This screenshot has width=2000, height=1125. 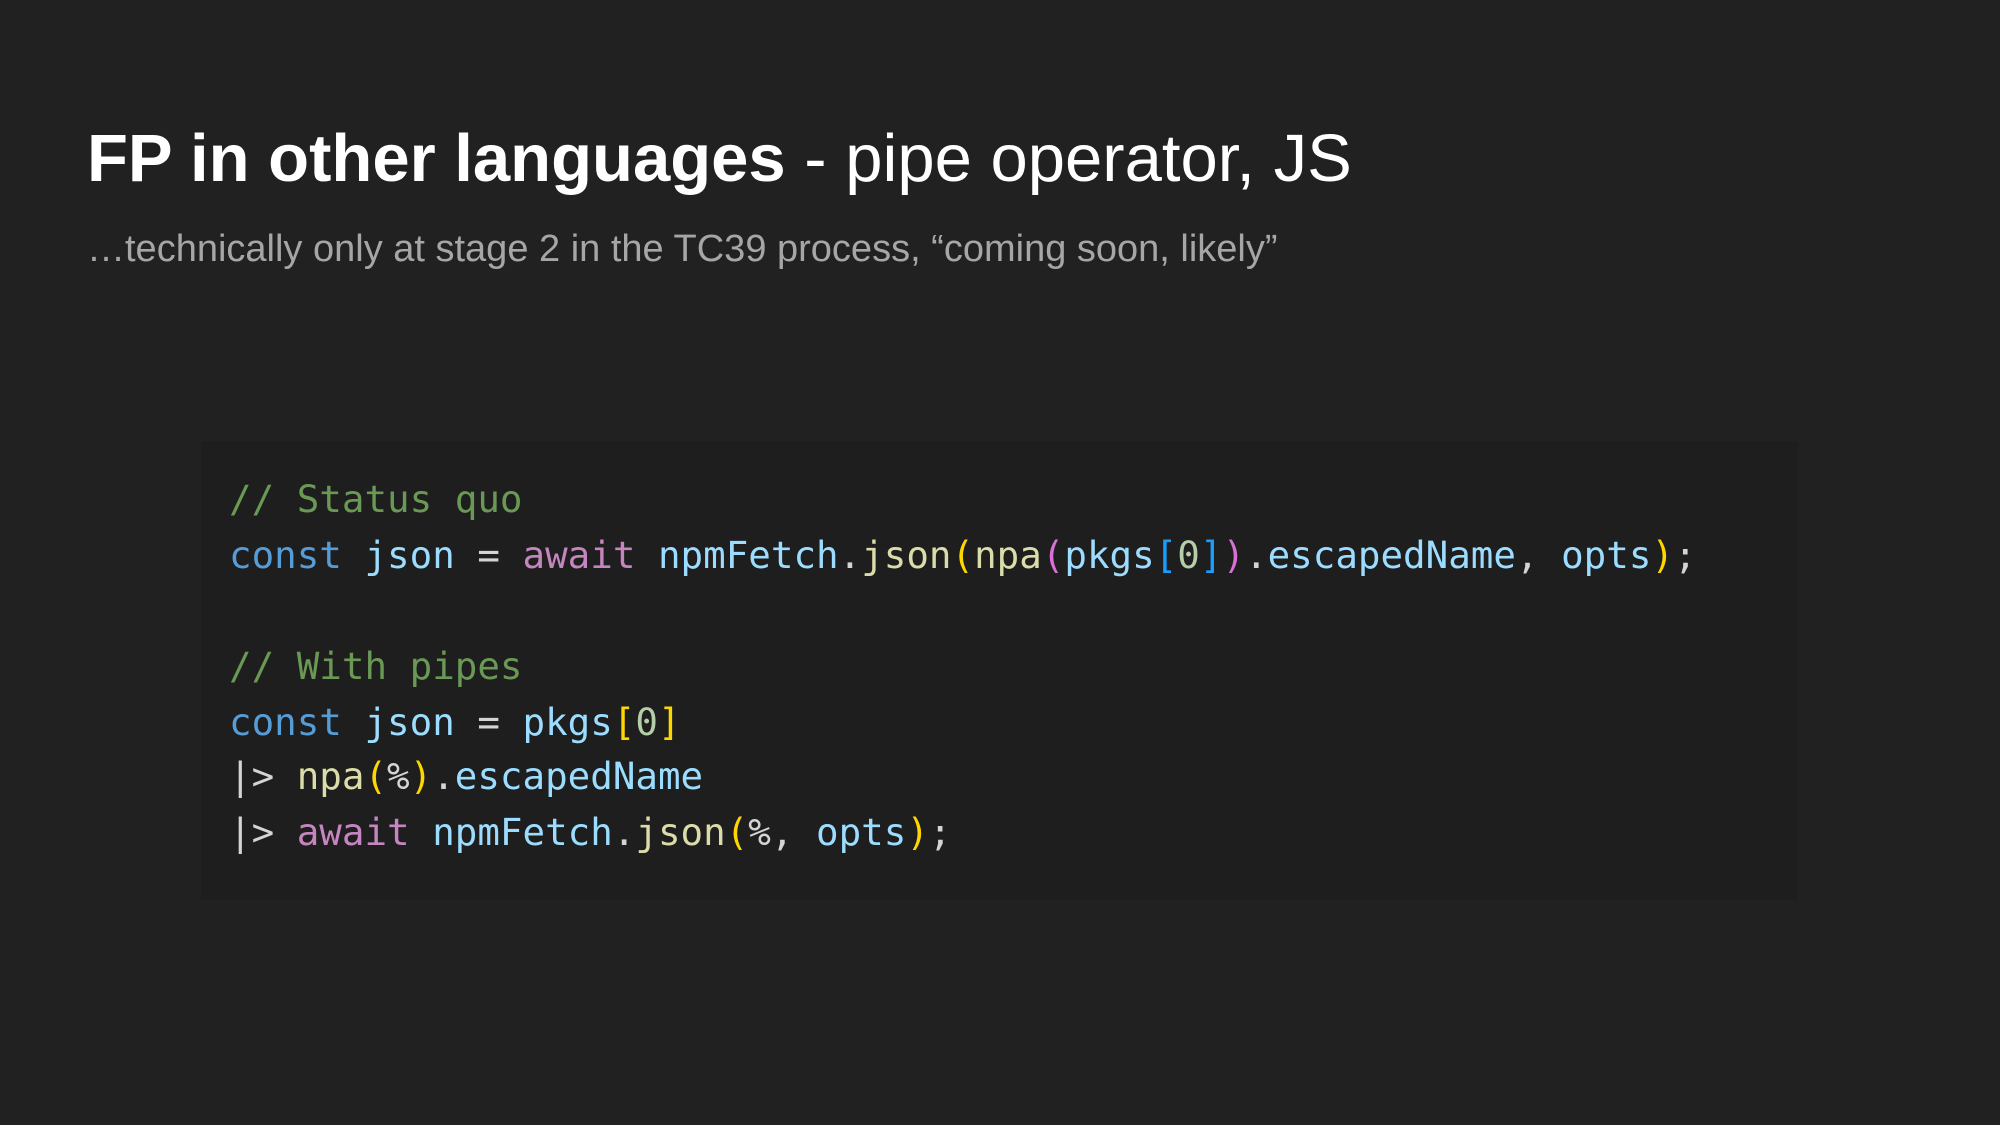 I want to click on code-token: ,, so click(x=1538, y=555).